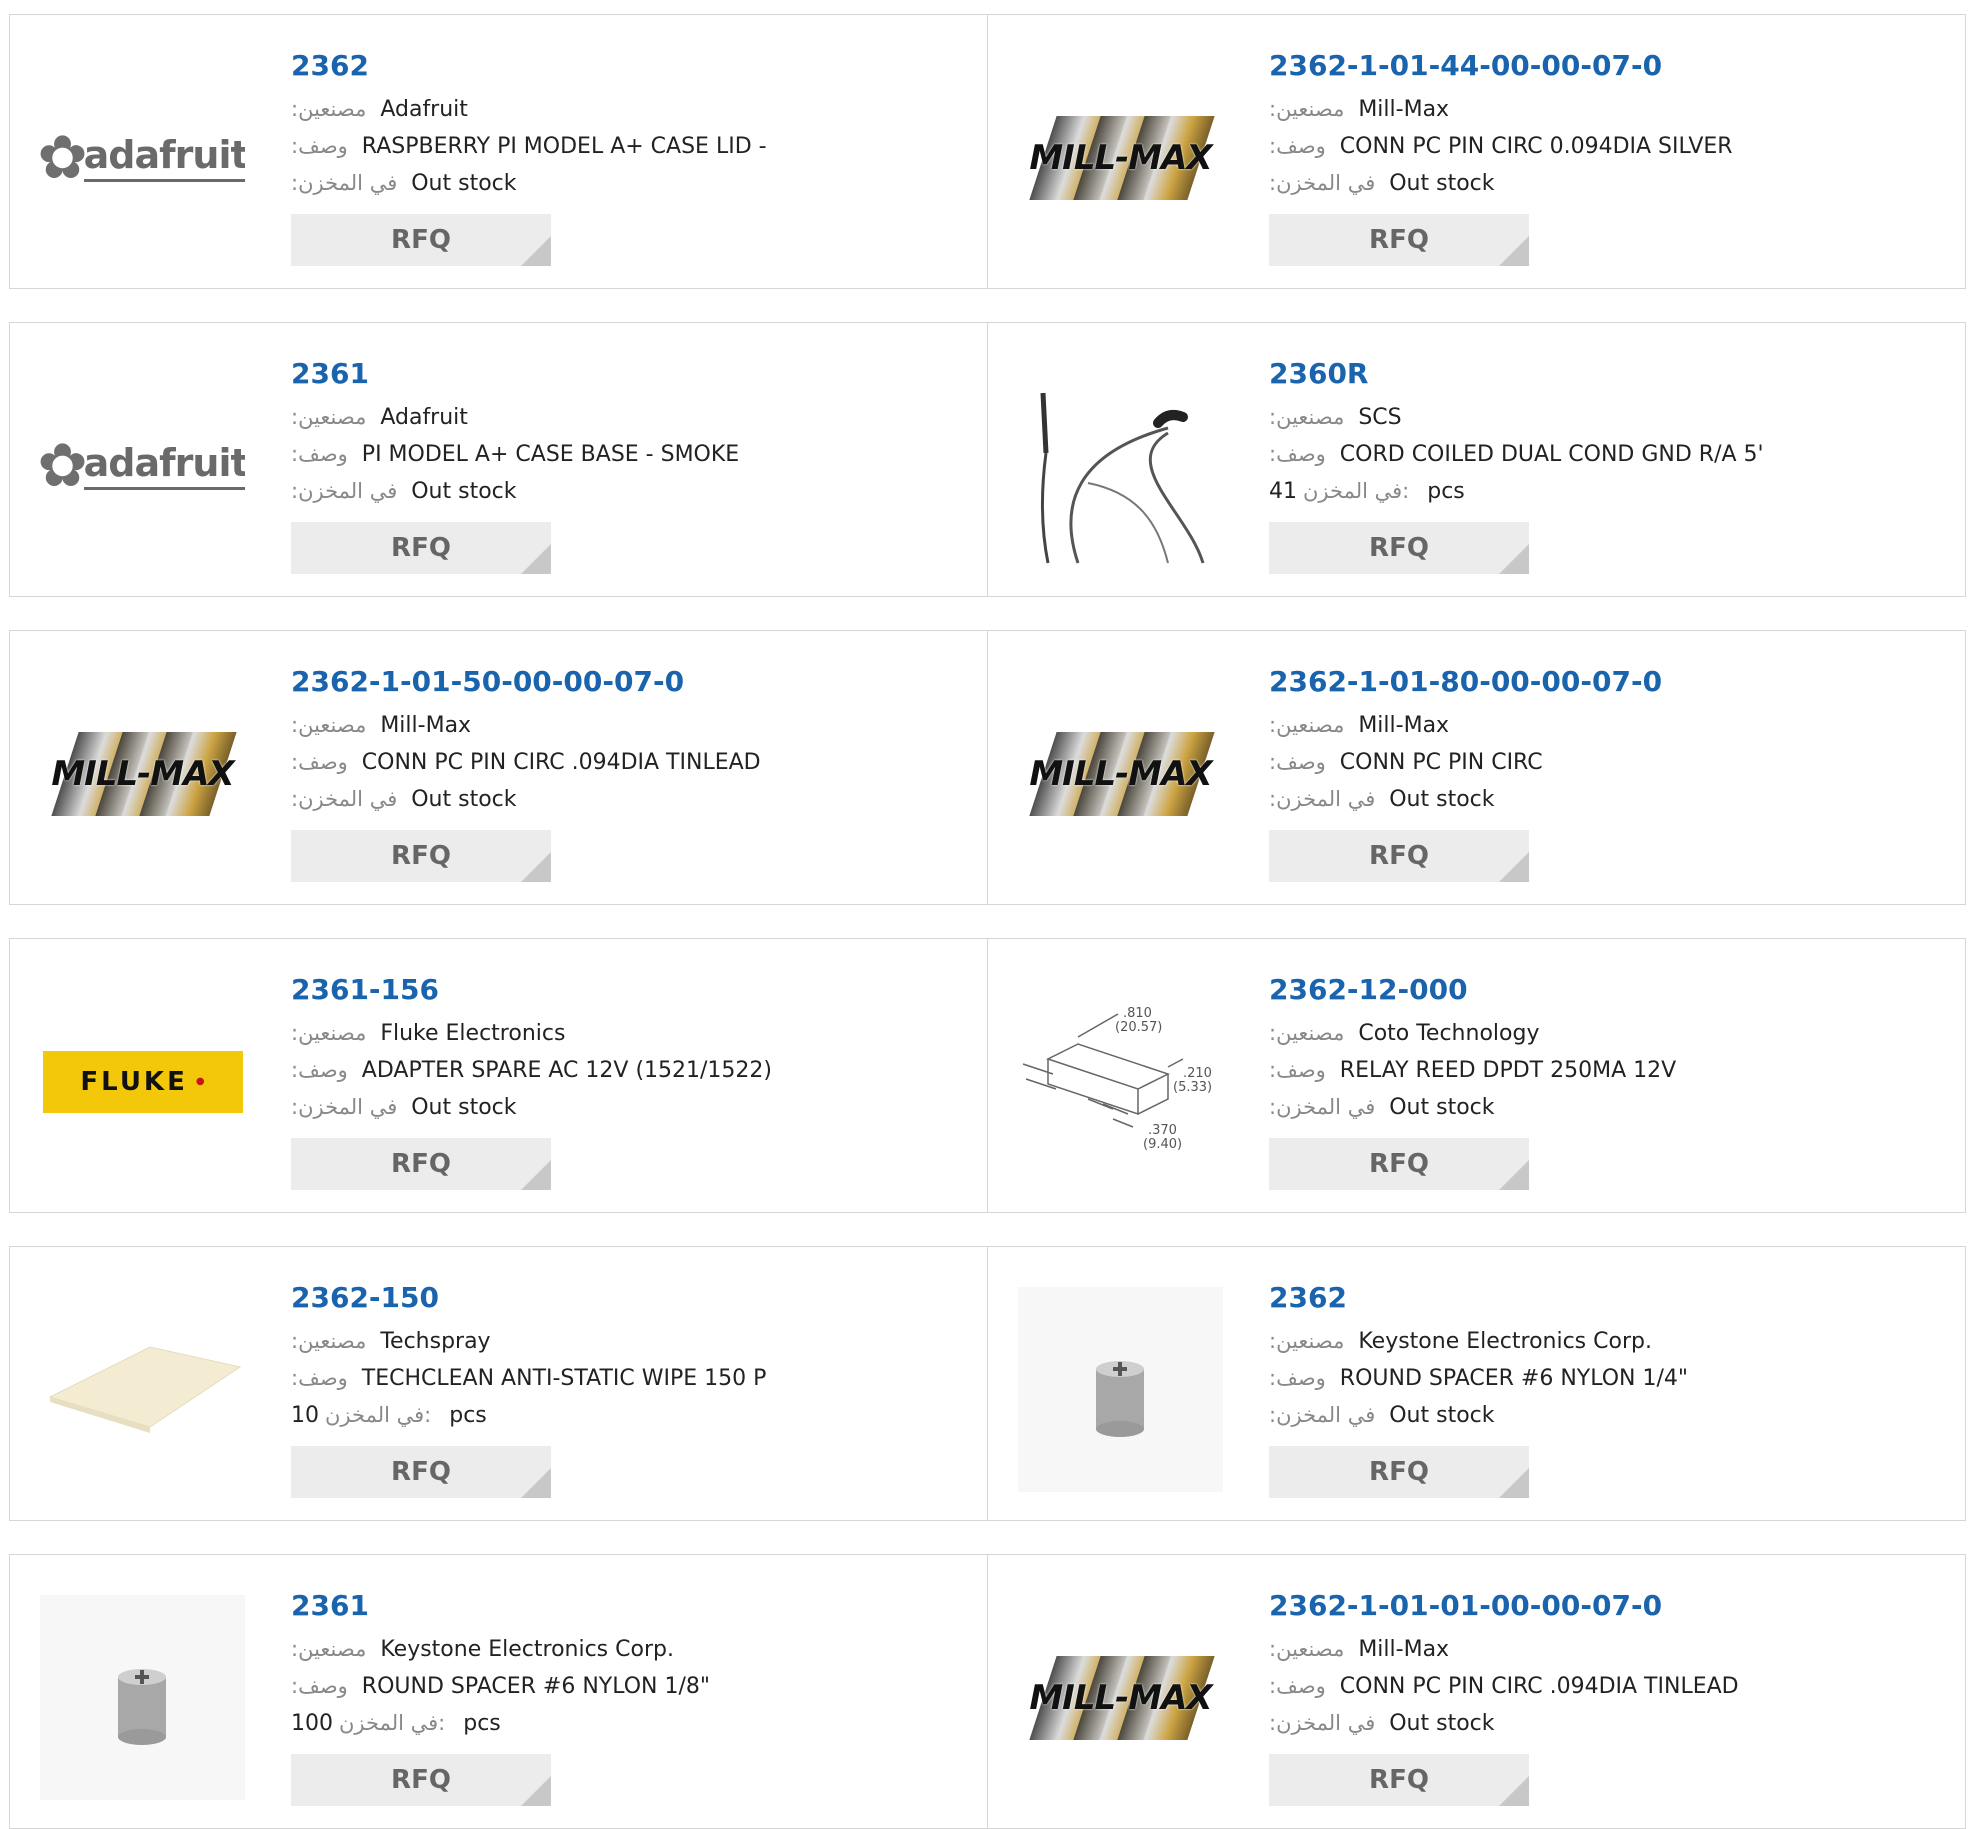 The height and width of the screenshot is (1829, 1969). I want to click on description-value: TECHCLEAN ANTI-STATIC WIPE 150 P, so click(564, 1378).